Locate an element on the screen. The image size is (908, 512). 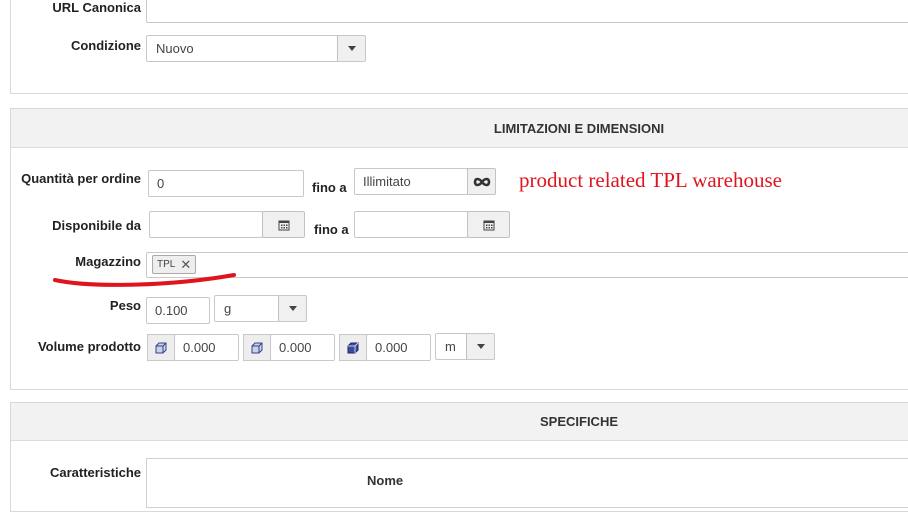
weight-input: 0.100 is located at coordinates (178, 310).